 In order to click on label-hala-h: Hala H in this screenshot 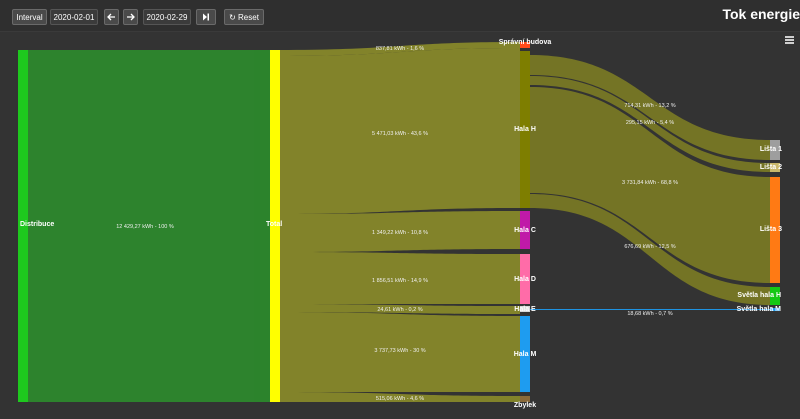, I will do `click(525, 129)`.